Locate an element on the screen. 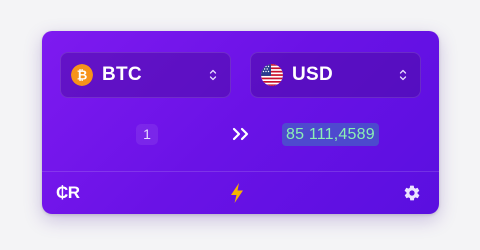 This screenshot has width=480, height=250. to-currency-code: USD is located at coordinates (313, 74).